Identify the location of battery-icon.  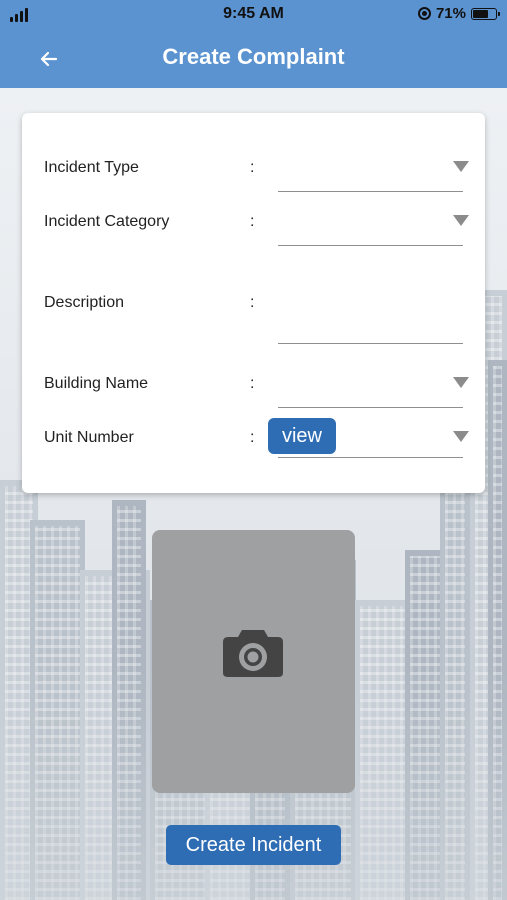
(485, 13).